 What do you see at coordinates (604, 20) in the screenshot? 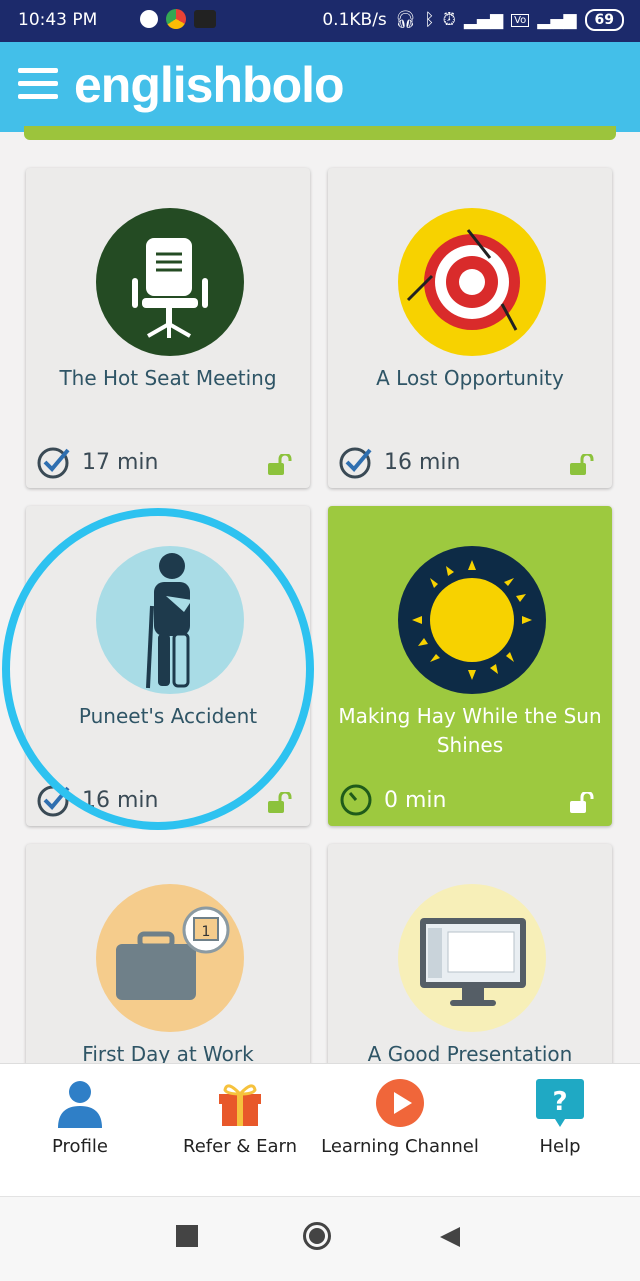
I see `battery-icon: 69` at bounding box center [604, 20].